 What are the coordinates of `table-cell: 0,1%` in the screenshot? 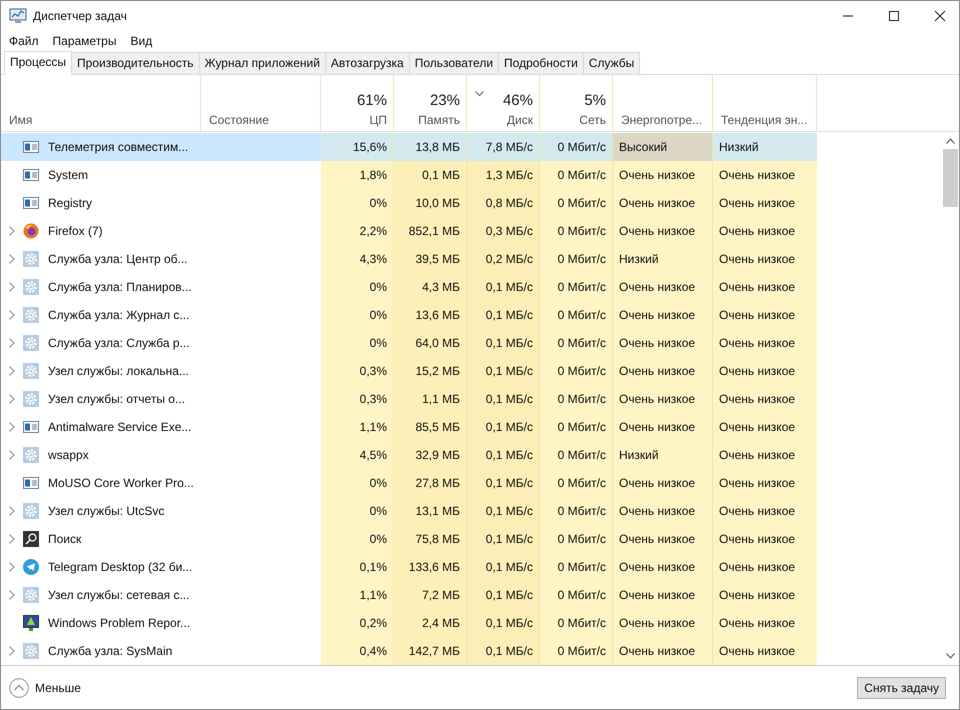 It's located at (357, 567).